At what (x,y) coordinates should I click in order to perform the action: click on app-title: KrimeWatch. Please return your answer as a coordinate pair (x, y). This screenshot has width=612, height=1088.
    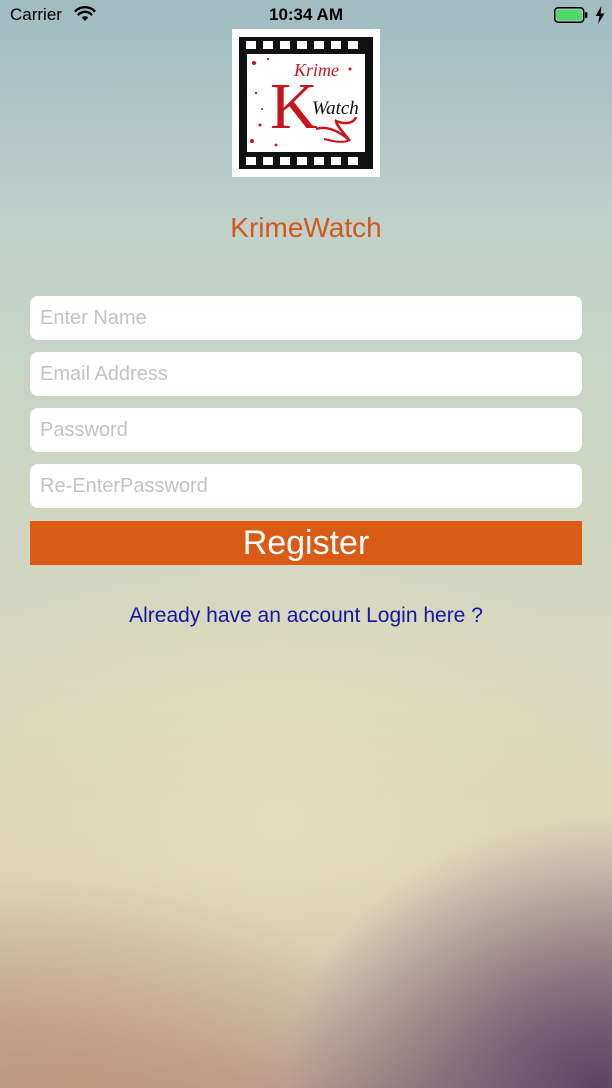
    Looking at the image, I should click on (306, 227).